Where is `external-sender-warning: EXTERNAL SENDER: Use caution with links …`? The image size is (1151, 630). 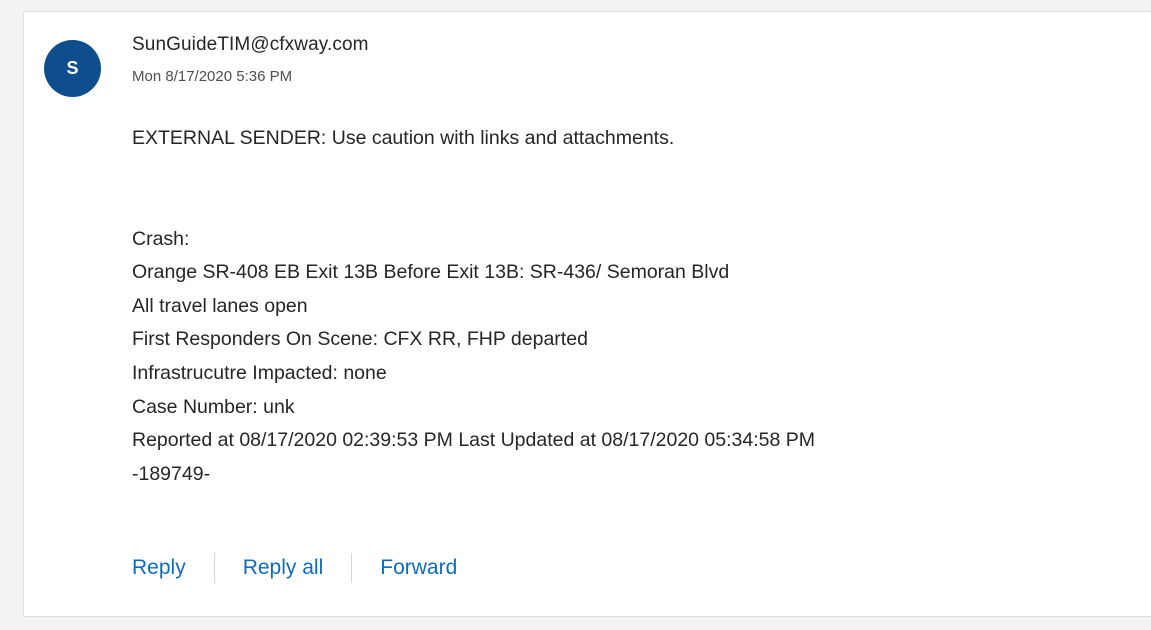 external-sender-warning: EXTERNAL SENDER: Use caution with links … is located at coordinates (403, 138).